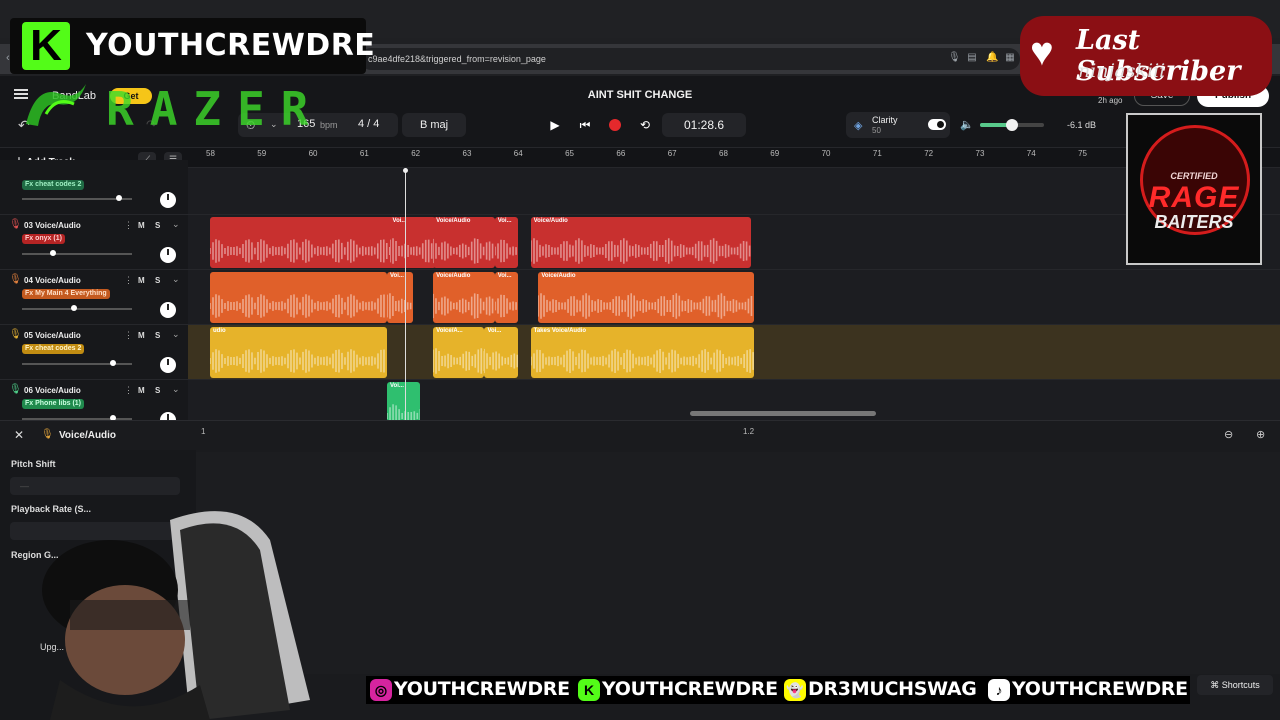 The image size is (1280, 720). What do you see at coordinates (53, 404) in the screenshot?
I see `fx-badge: Fx Phone libs (1)` at bounding box center [53, 404].